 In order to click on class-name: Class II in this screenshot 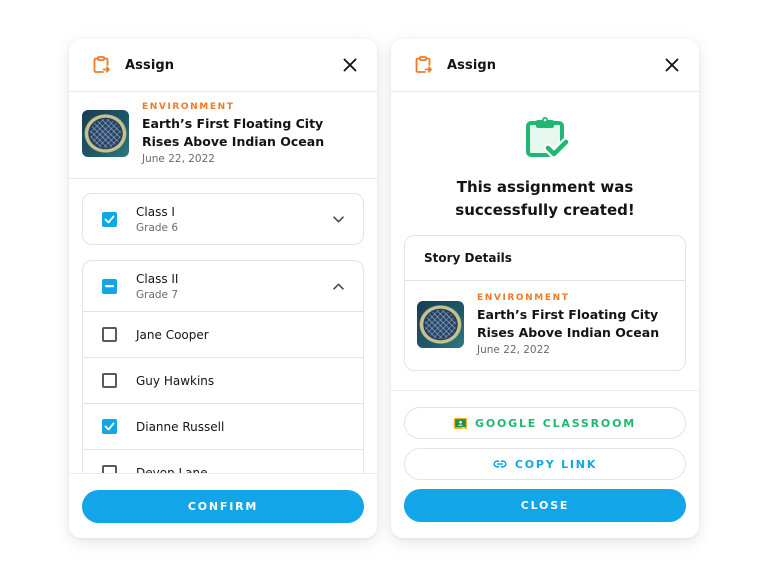, I will do `click(157, 278)`.